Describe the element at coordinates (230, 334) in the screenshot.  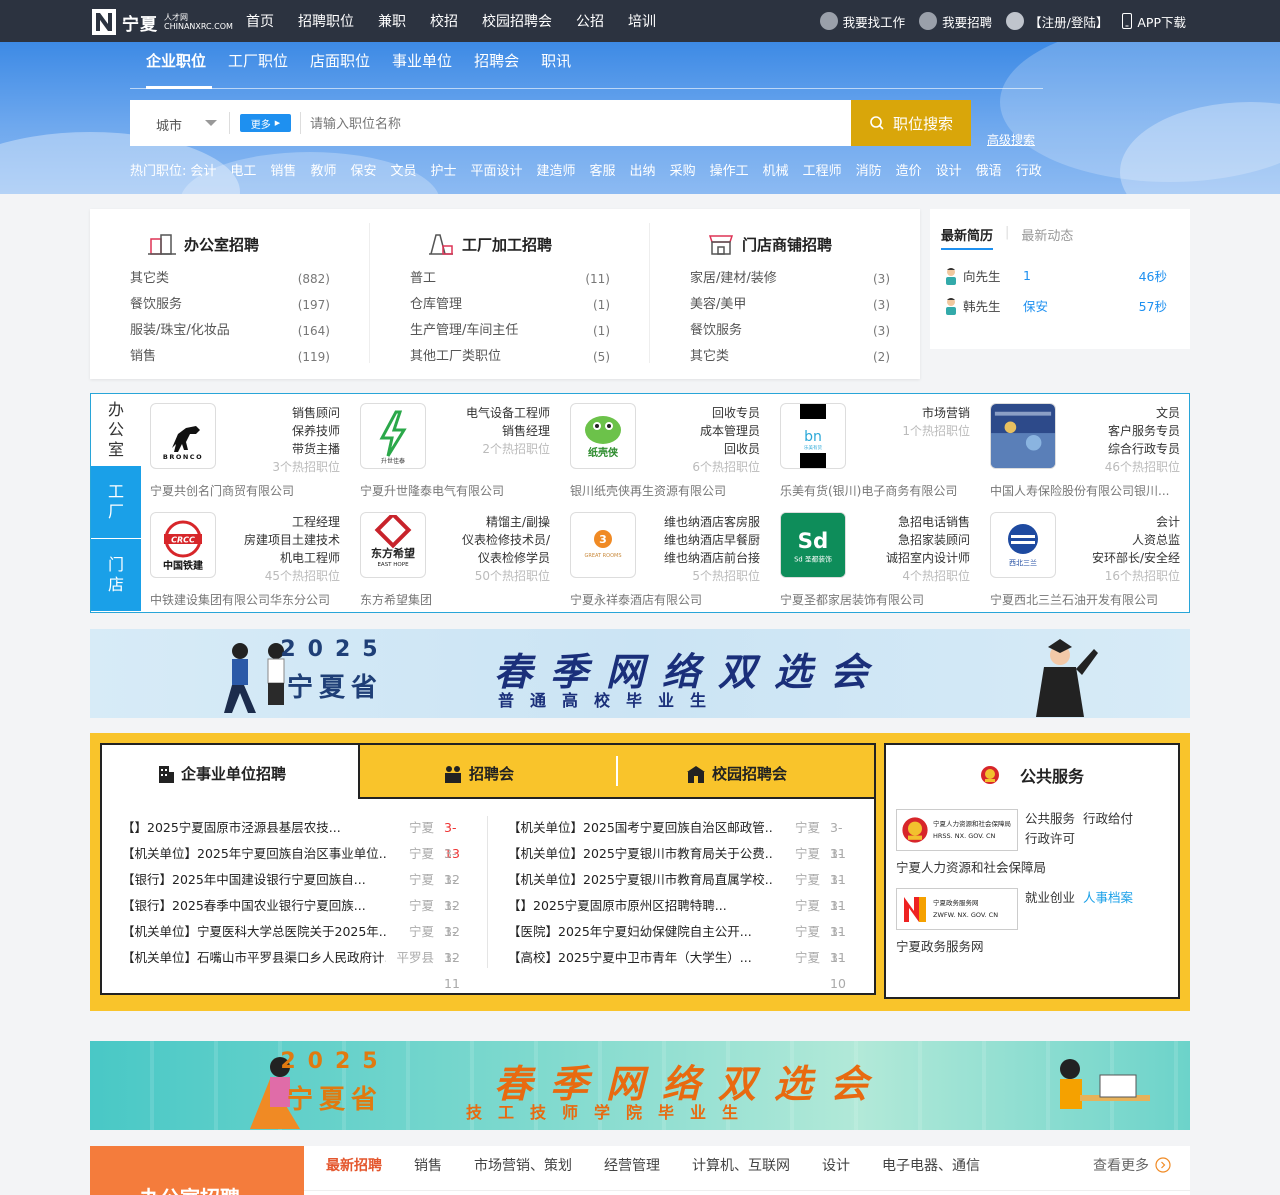
I see `category-row: 服装/珠宝/化妆品 (164)` at that location.